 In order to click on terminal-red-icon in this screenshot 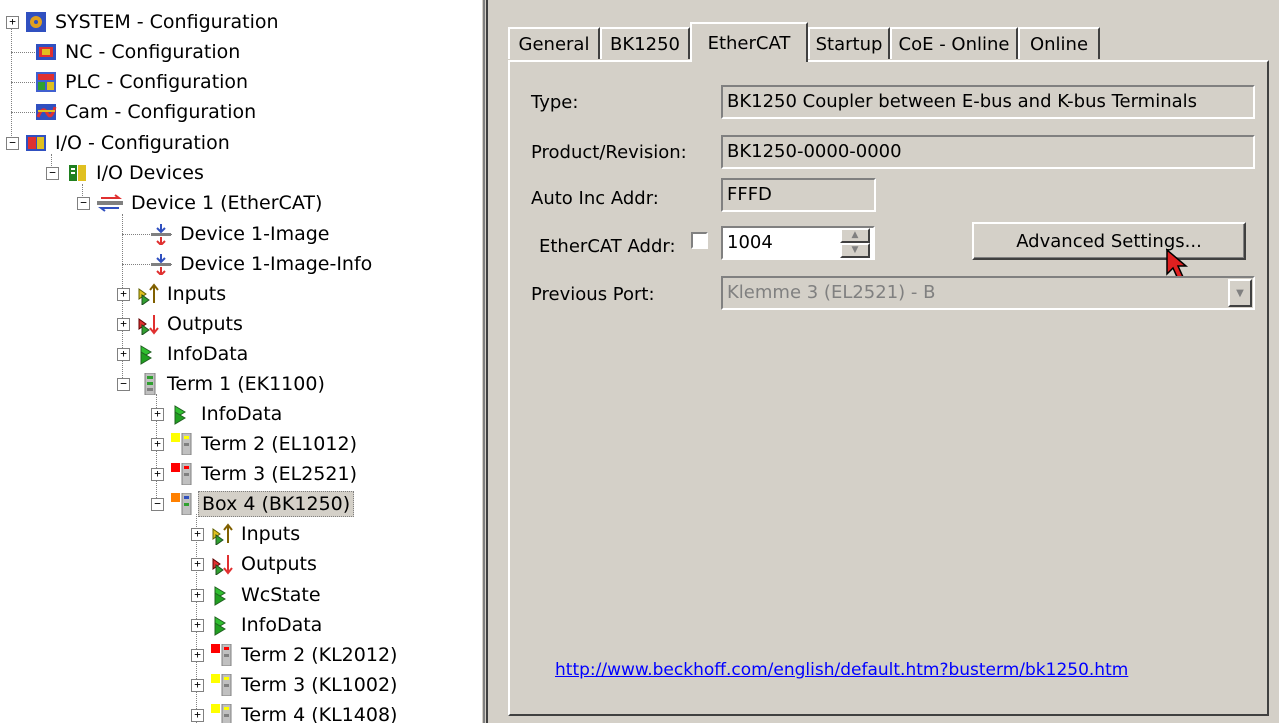, I will do `click(222, 655)`.